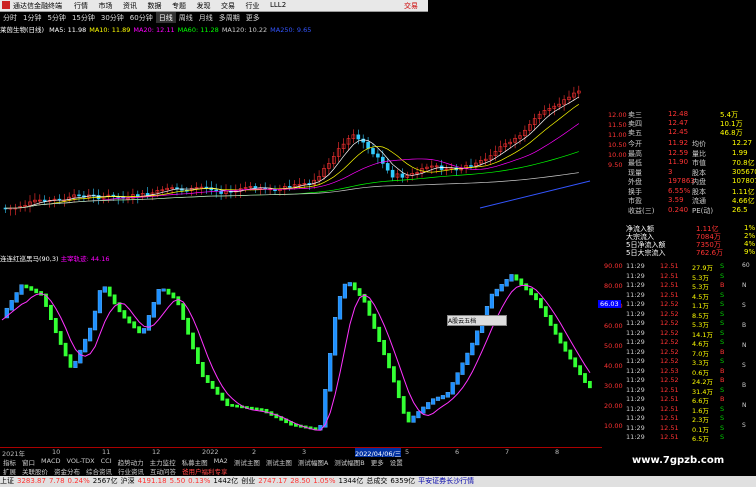  Describe the element at coordinates (28, 462) in the screenshot. I see `indicator-tab: 窗口` at that location.